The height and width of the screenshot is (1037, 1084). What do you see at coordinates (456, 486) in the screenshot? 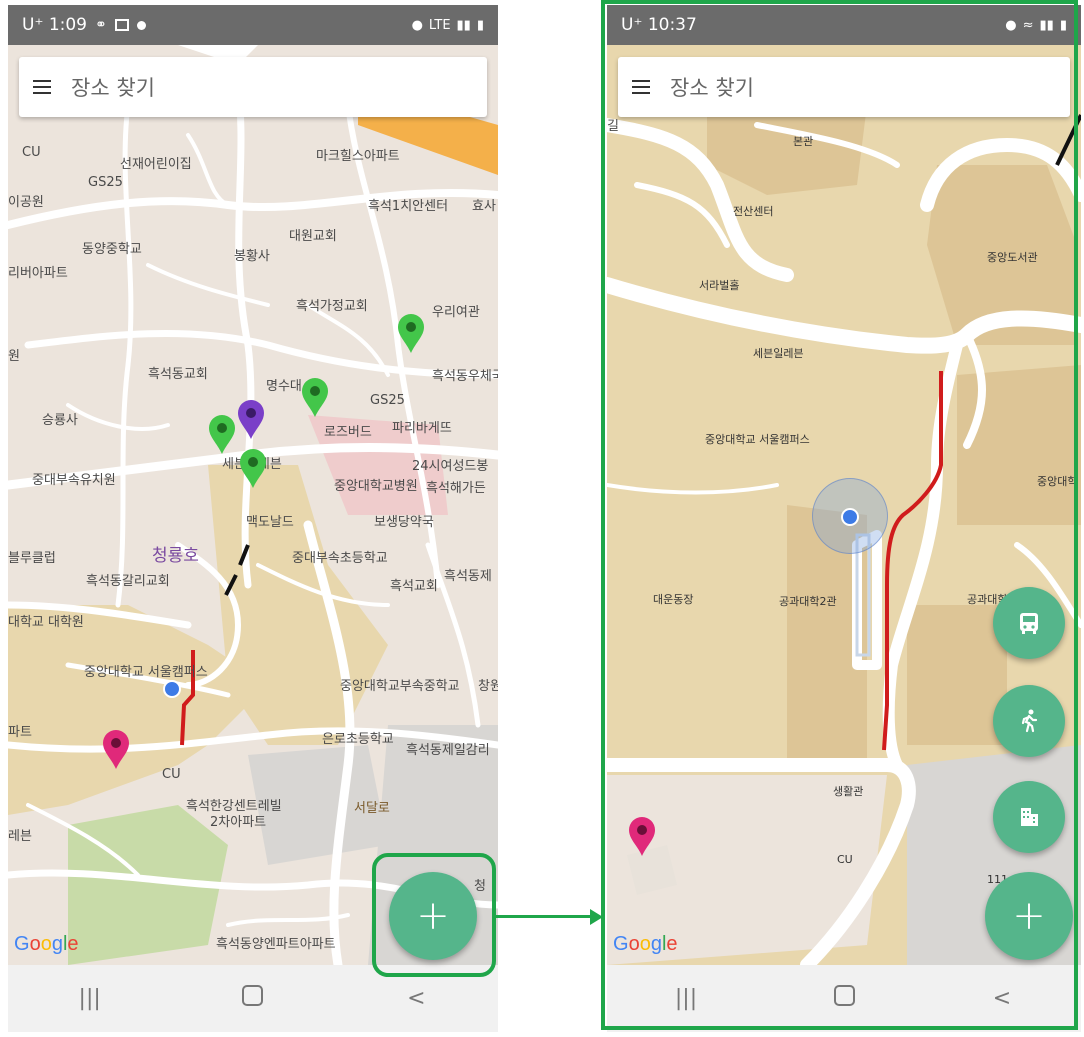
I see `map-place-label: 흑석해가든` at bounding box center [456, 486].